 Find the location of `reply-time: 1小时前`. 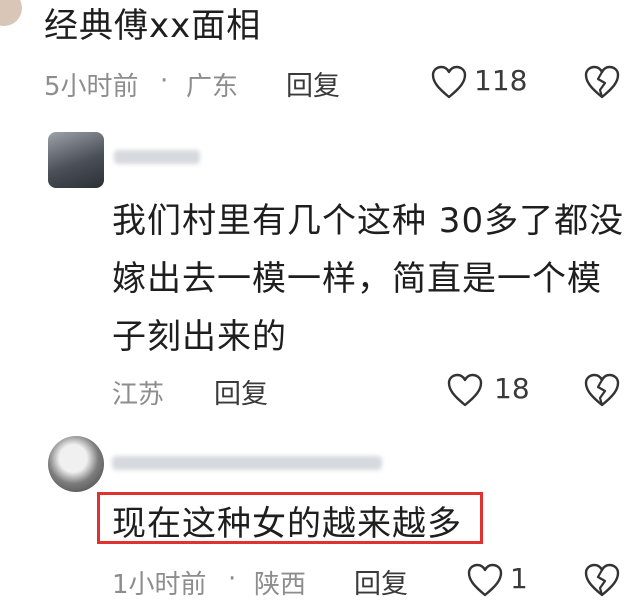

reply-time: 1小时前 is located at coordinates (159, 585).